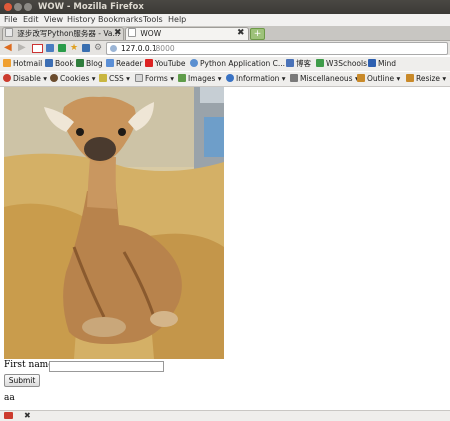 This screenshot has height=421, width=450. What do you see at coordinates (129, 63) in the screenshot?
I see `bookmark-label: Reader` at bounding box center [129, 63].